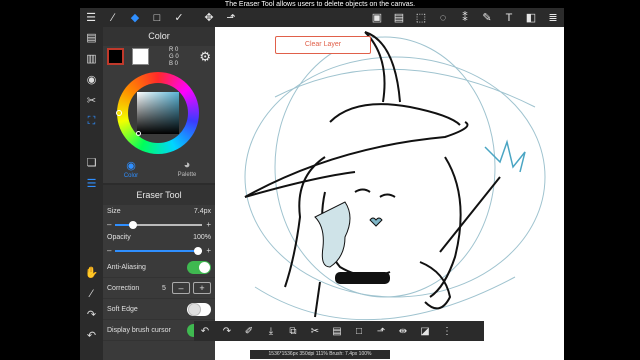  I want to click on anti-aliasing-setting: Anti-Aliasing, so click(159, 267).